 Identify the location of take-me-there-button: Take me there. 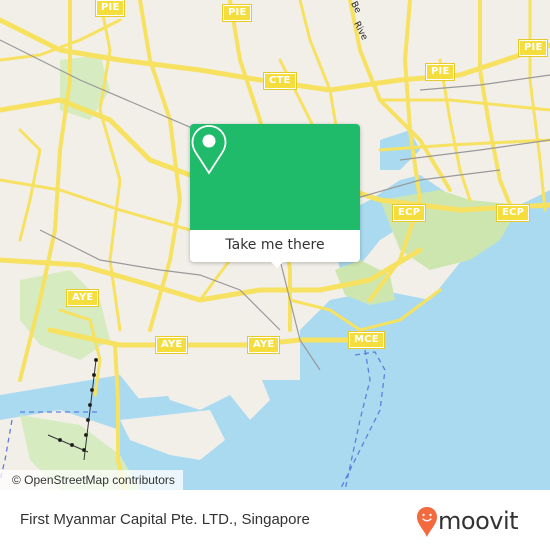
(275, 246).